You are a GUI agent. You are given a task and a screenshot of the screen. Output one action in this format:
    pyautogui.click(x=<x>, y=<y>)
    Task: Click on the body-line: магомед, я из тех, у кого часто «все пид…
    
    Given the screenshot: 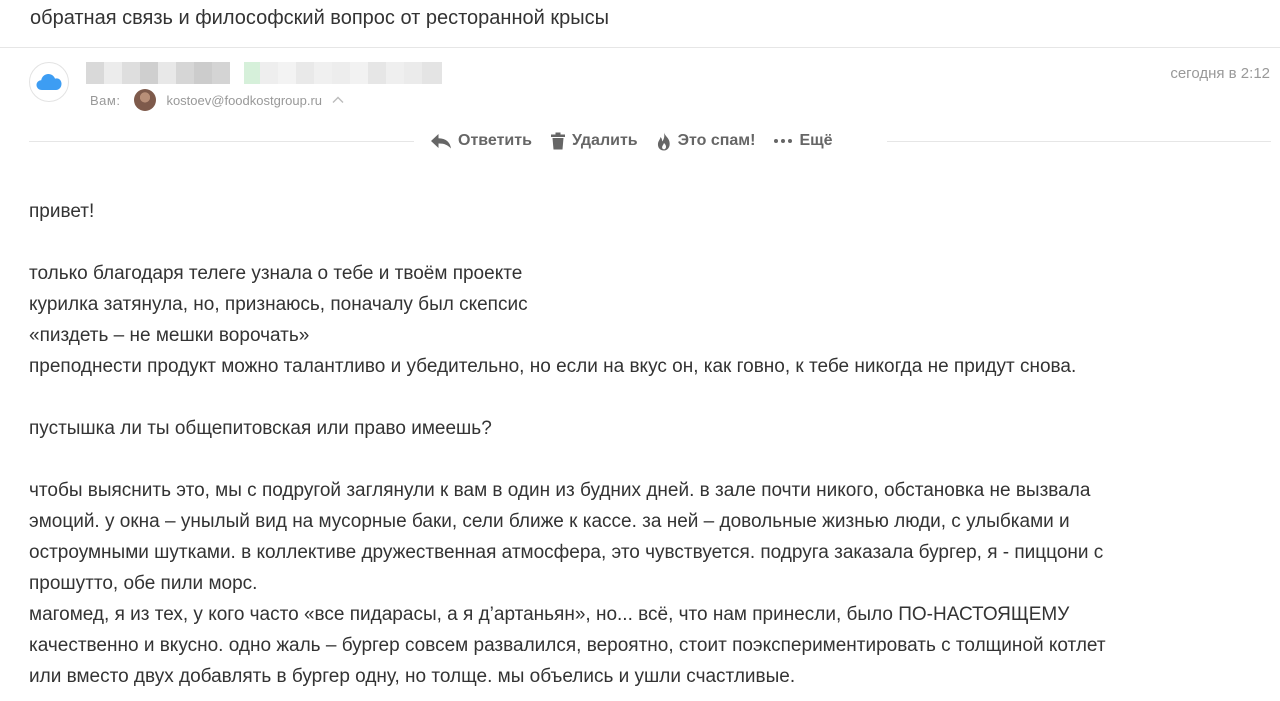 What is the action you would take?
    pyautogui.click(x=549, y=614)
    